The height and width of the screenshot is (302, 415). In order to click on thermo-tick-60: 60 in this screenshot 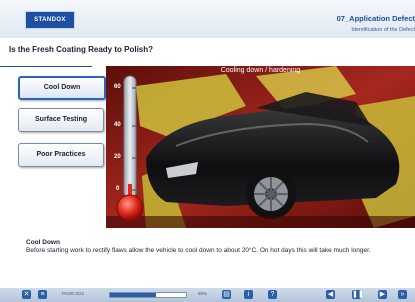, I will do `click(117, 87)`.